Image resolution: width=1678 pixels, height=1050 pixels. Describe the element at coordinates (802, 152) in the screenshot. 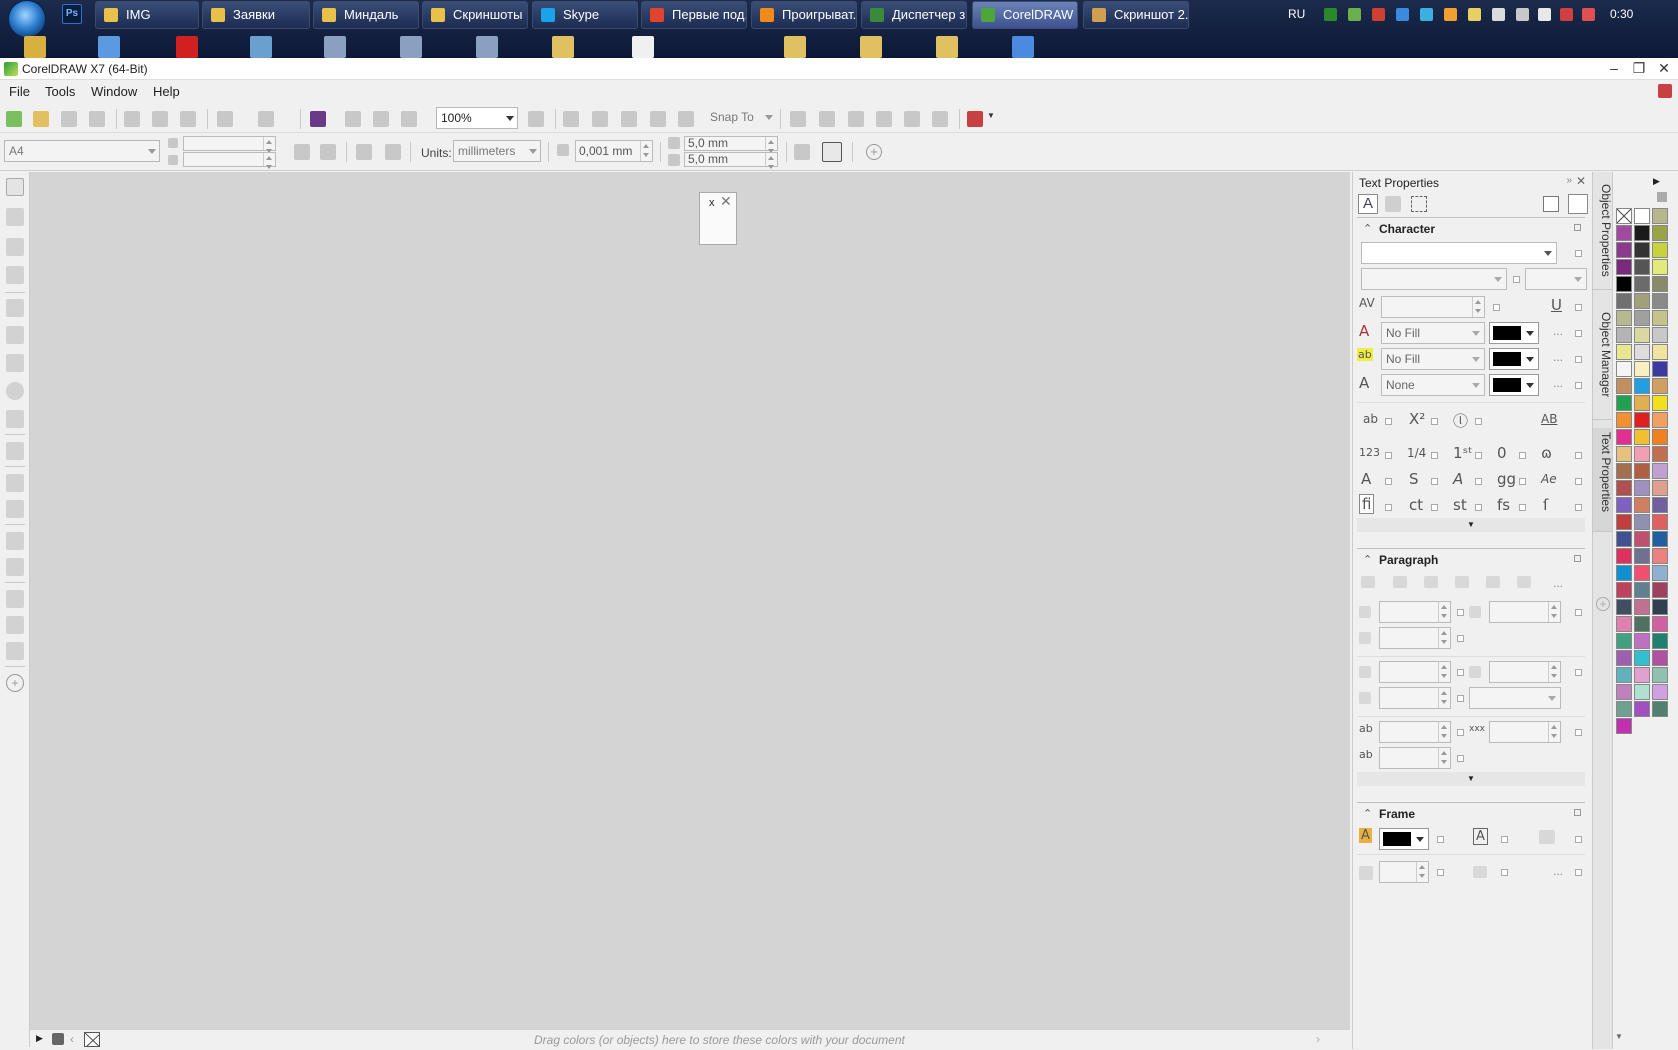

I see `treat-as-filled-icon` at that location.